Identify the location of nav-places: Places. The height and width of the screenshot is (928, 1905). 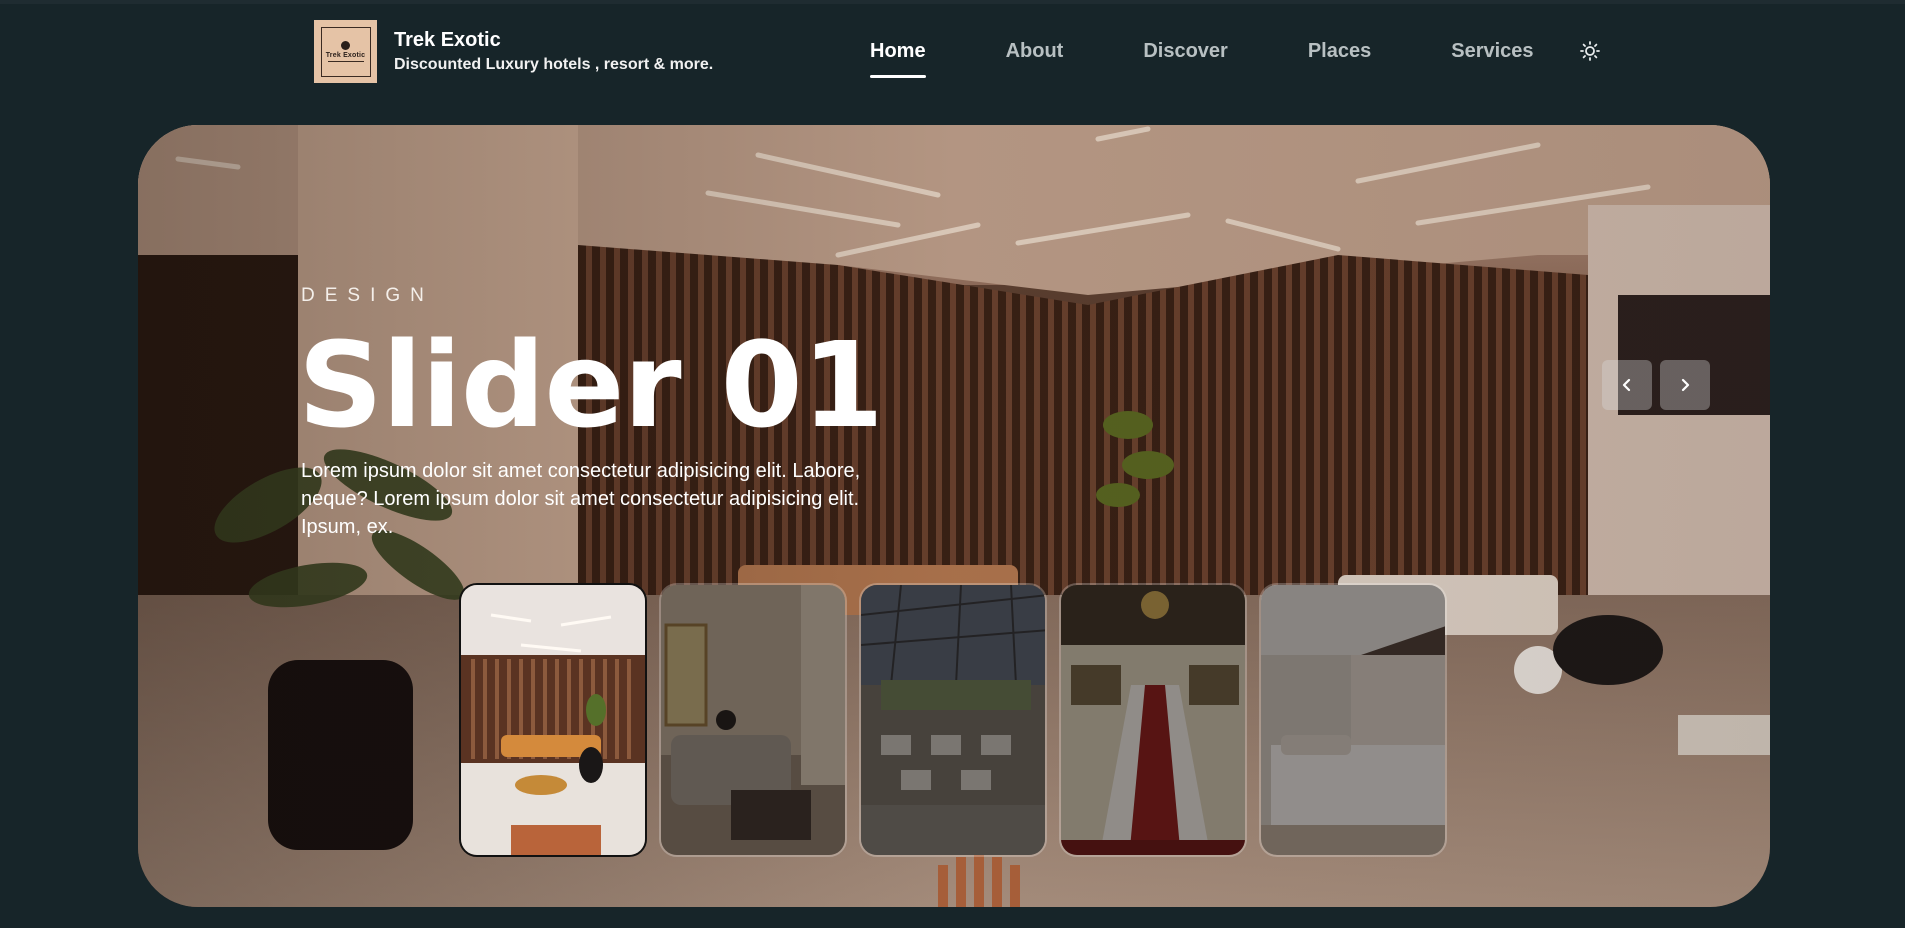
(1339, 51).